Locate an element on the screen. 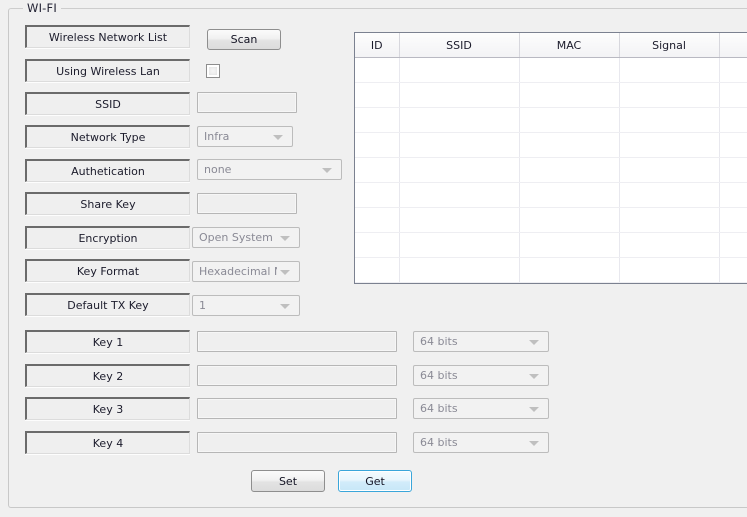  label-plate-wireless-network-list: Wireless Network List is located at coordinates (107, 36).